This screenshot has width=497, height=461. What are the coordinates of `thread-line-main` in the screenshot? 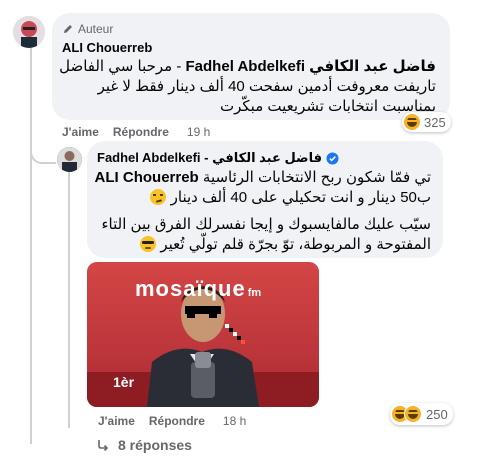 It's located at (31, 244).